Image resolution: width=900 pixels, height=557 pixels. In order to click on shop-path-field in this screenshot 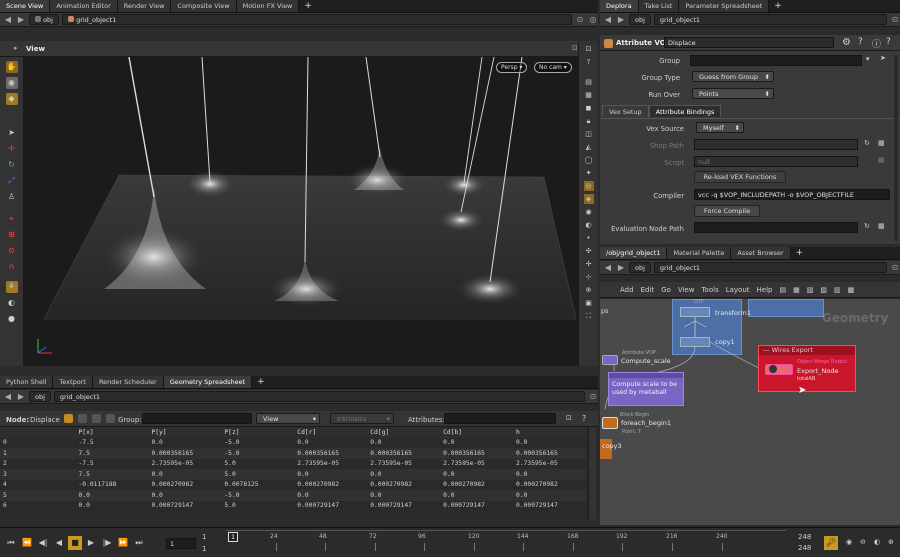, I will do `click(776, 144)`.